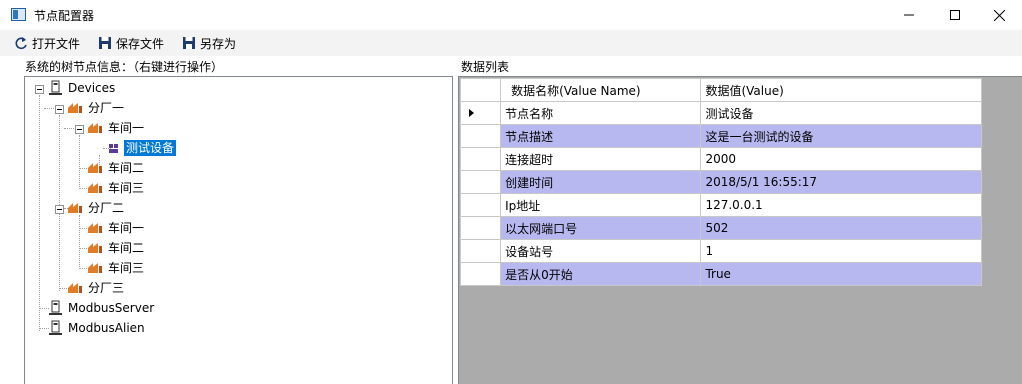  Describe the element at coordinates (601, 228) in the screenshot. I see `cell-name: 以太网端口号` at that location.